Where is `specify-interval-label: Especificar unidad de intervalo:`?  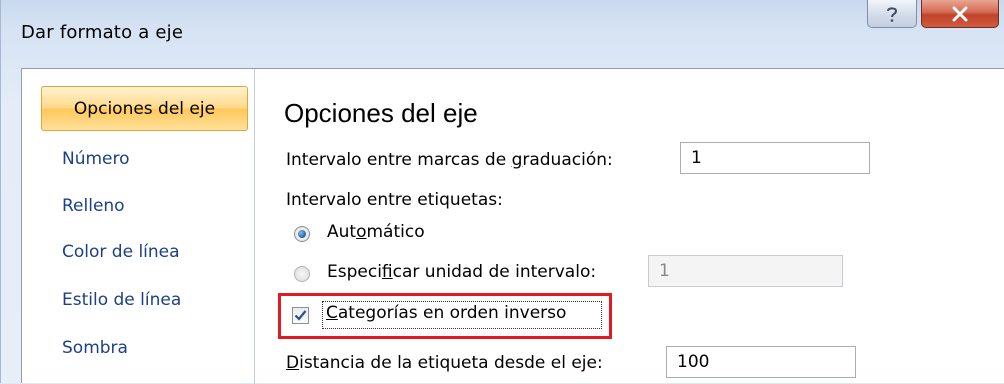
specify-interval-label: Especificar unidad de intervalo: is located at coordinates (461, 272).